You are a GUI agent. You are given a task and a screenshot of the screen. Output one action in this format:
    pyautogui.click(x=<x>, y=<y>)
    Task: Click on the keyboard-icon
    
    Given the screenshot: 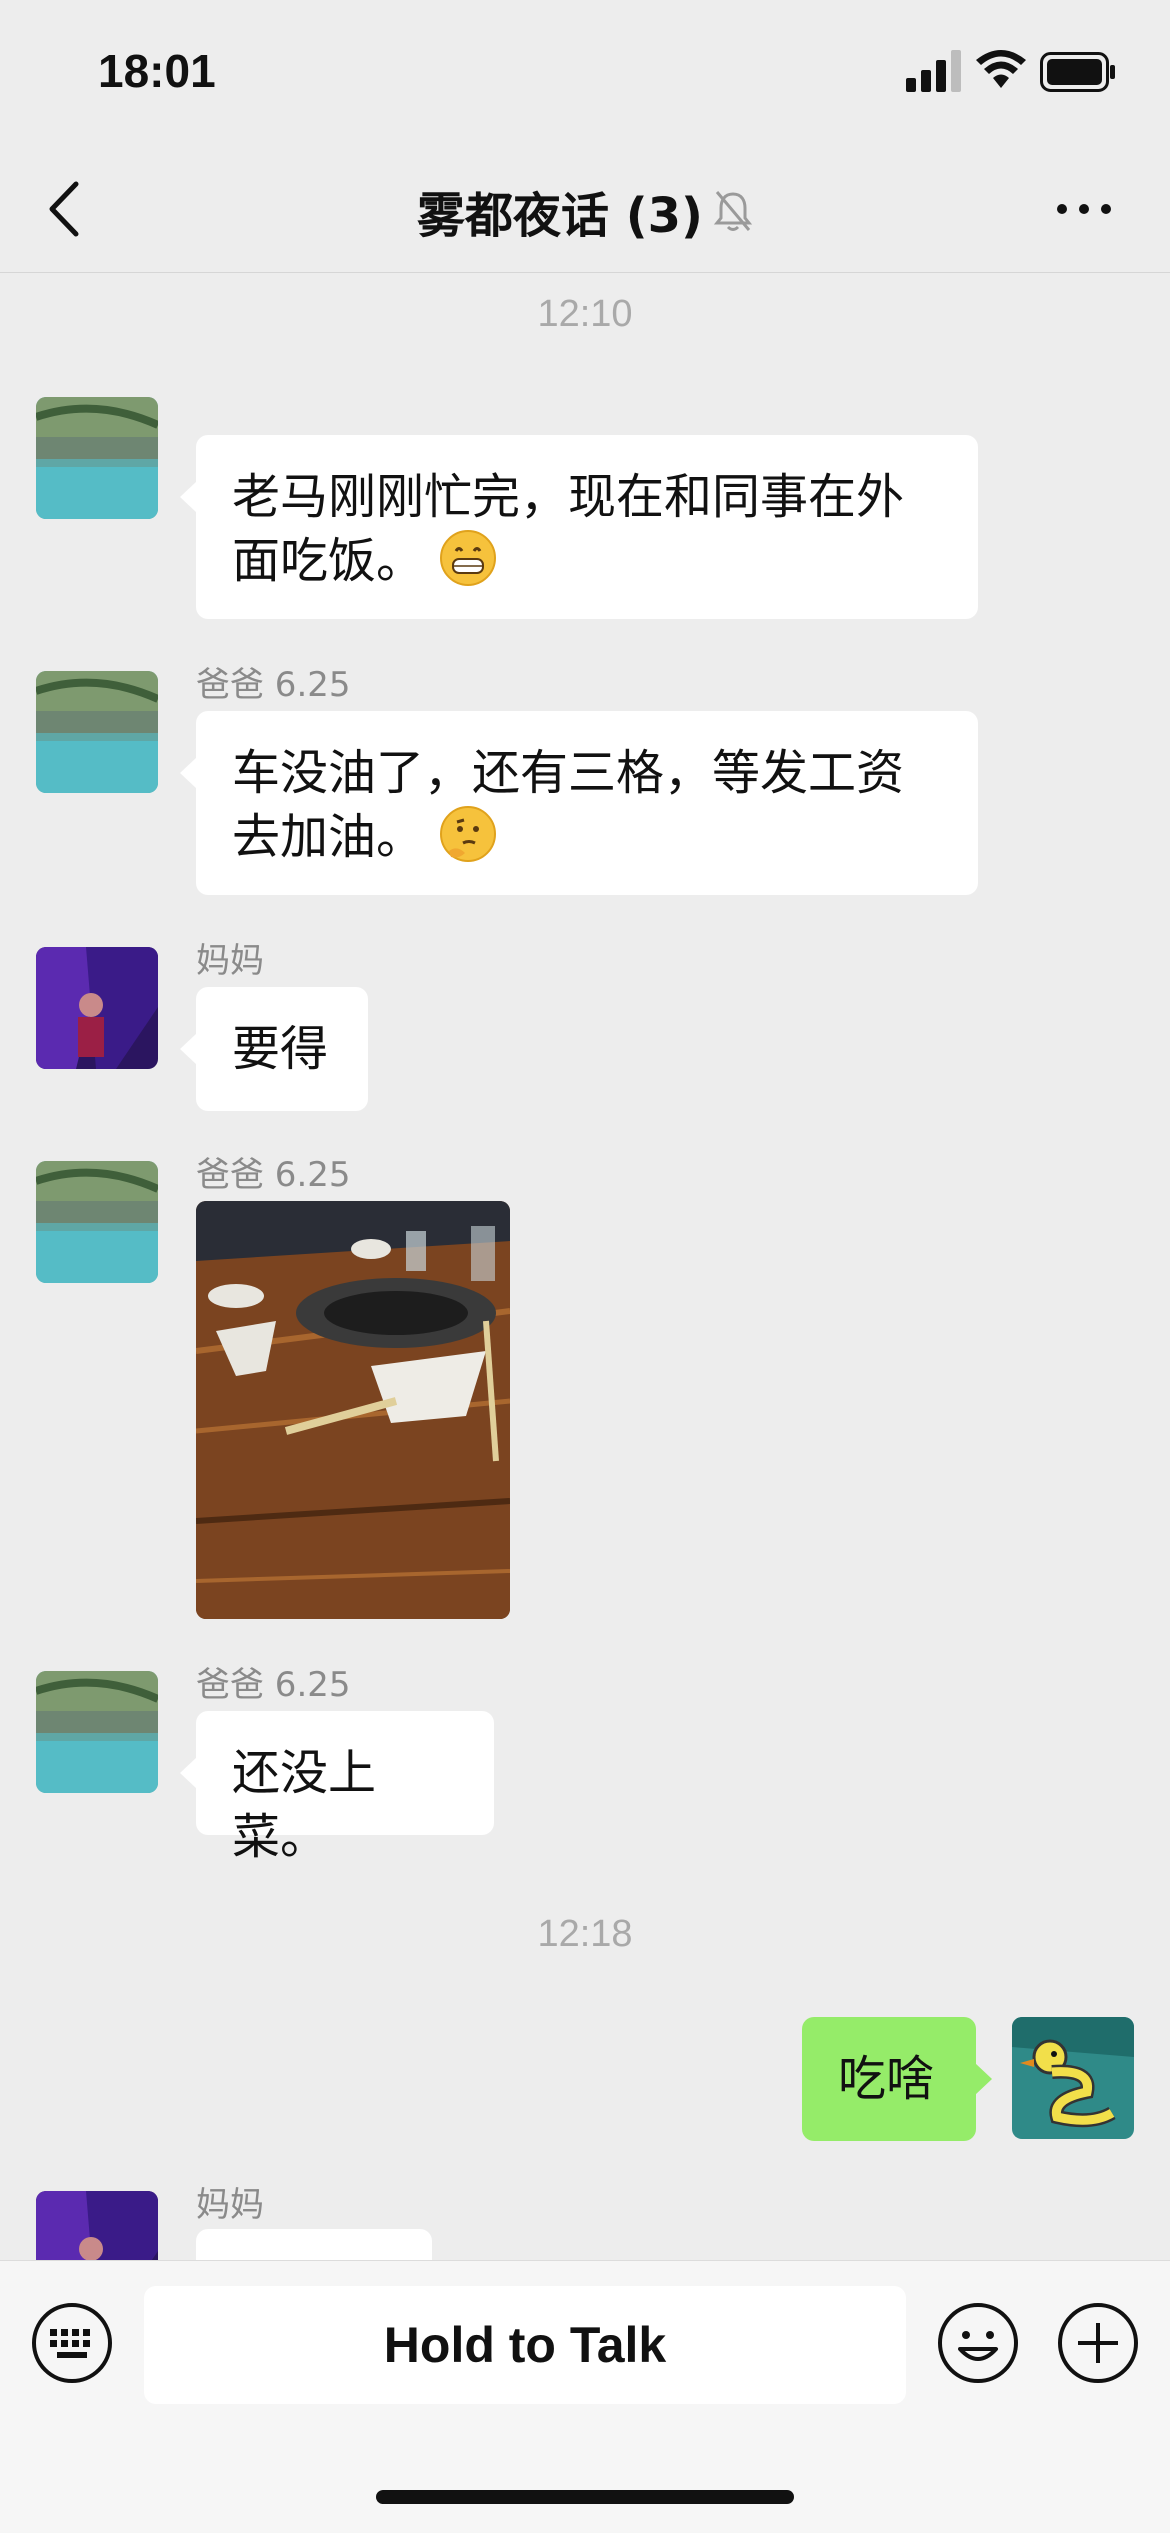 What is the action you would take?
    pyautogui.click(x=72, y=2343)
    